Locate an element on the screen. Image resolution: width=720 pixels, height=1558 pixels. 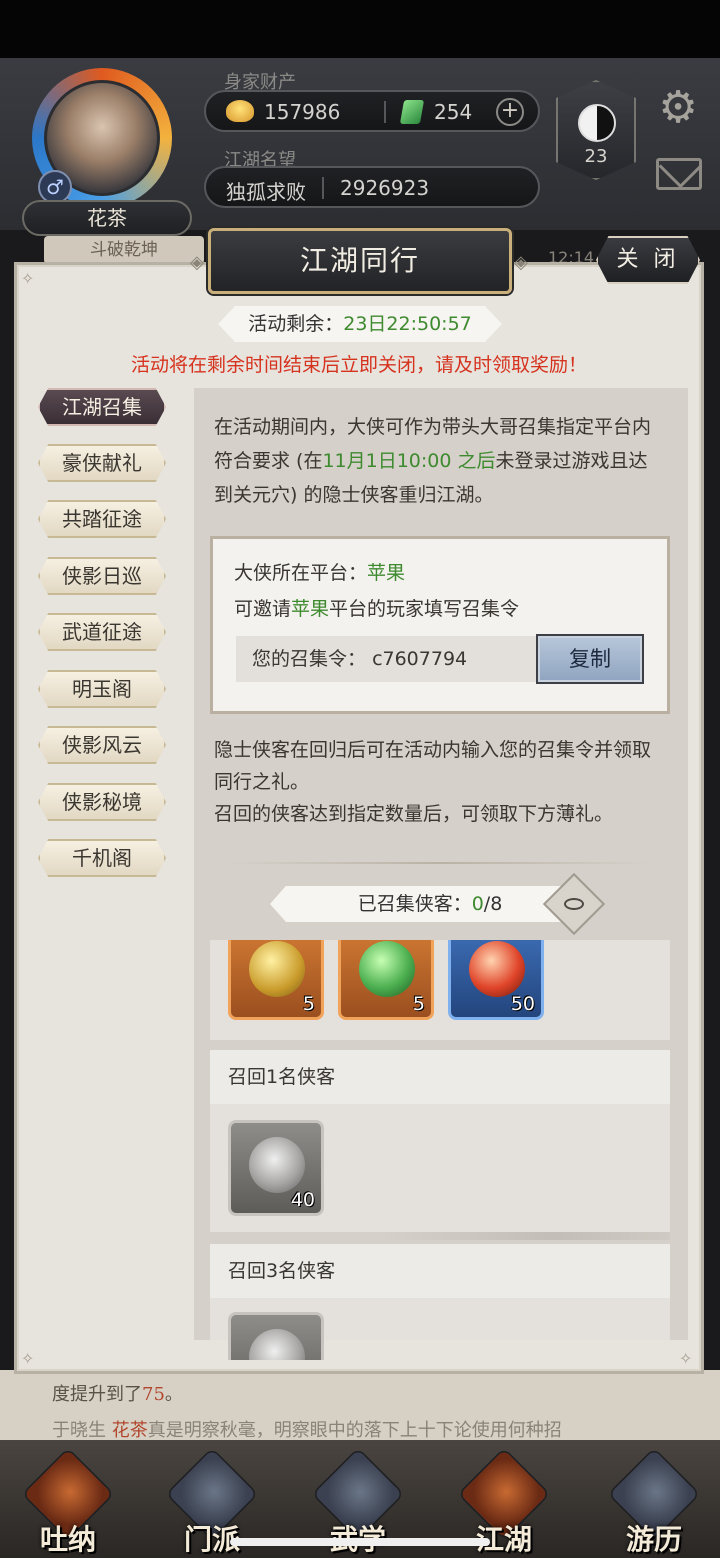
summon-code-field: 您的召集令： c7607794 is located at coordinates (386, 659).